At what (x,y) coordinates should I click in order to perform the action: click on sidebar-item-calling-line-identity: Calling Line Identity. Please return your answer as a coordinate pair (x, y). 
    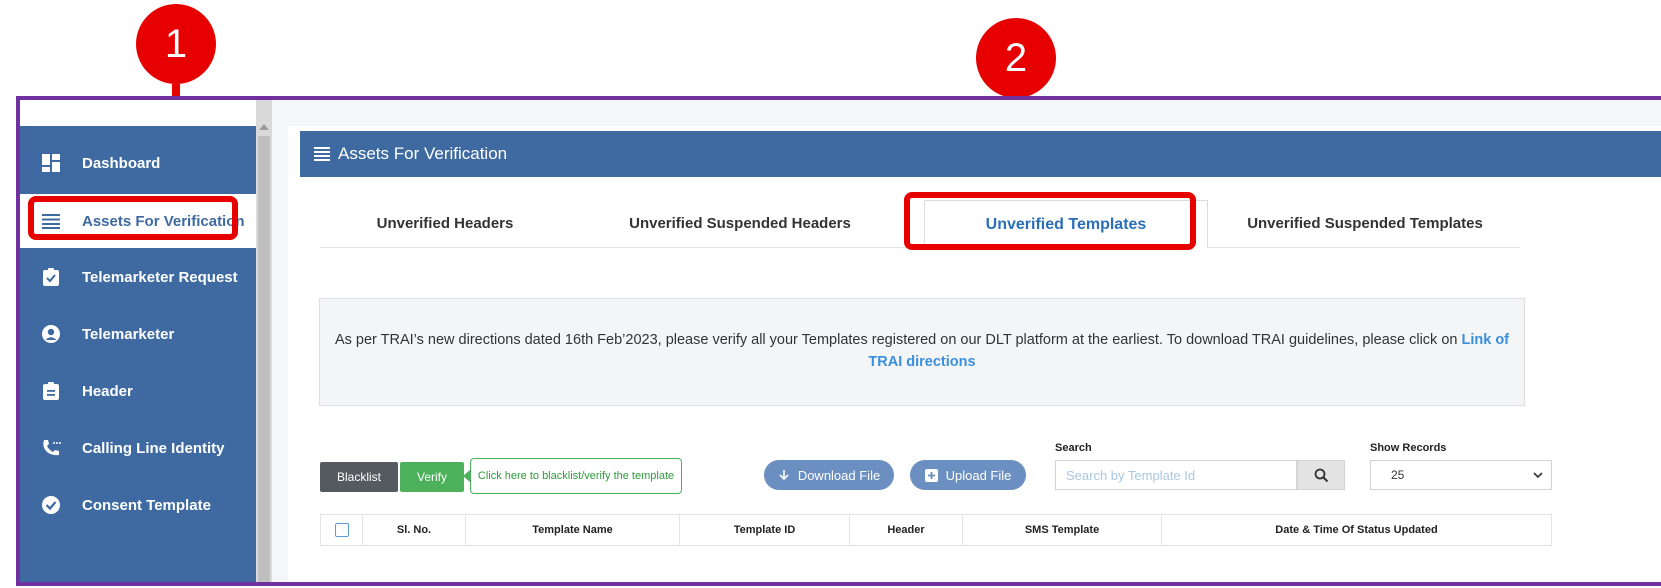
    Looking at the image, I should click on (138, 448).